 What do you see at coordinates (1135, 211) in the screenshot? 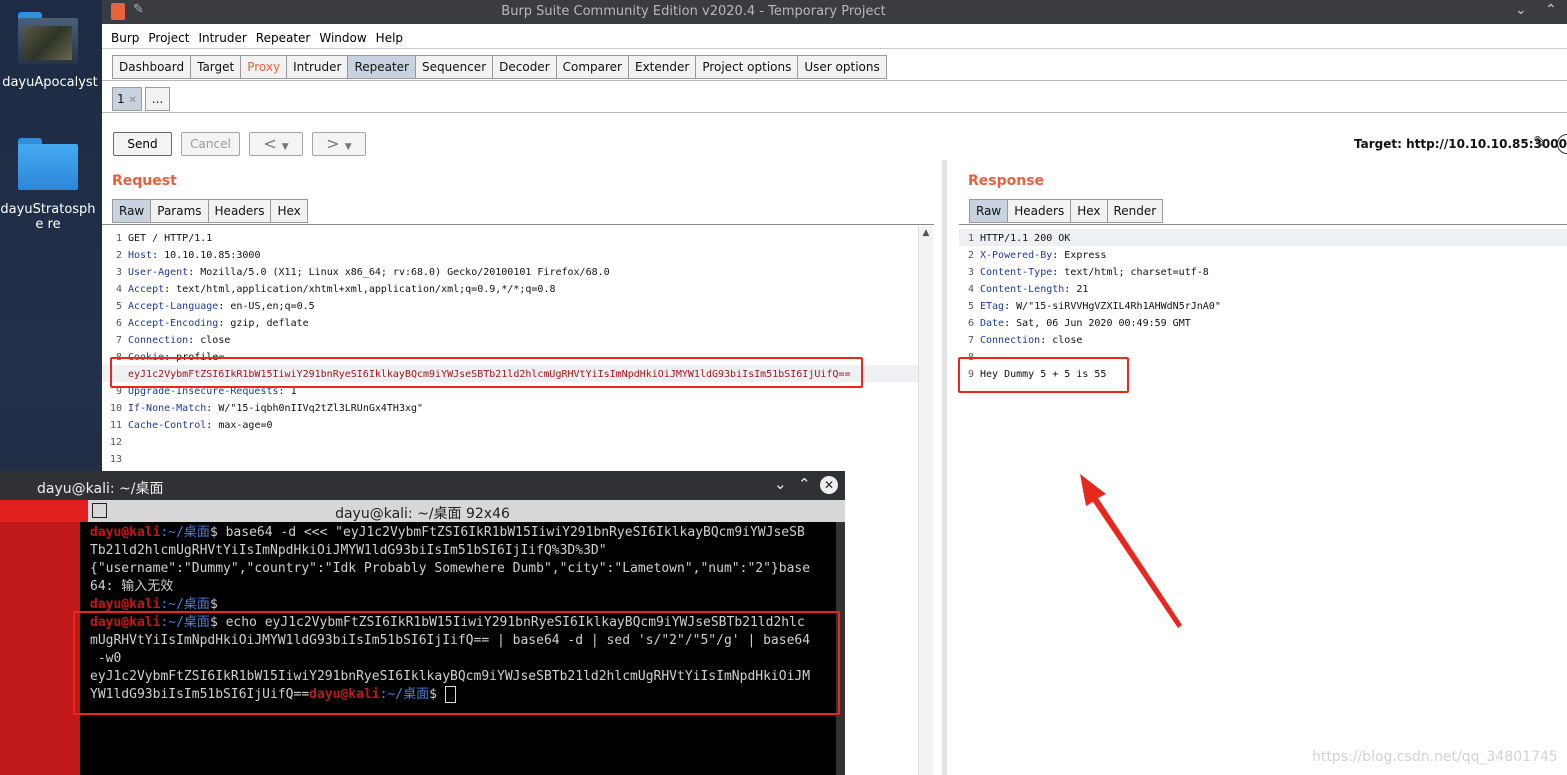
I see `response-tab-render: Render` at bounding box center [1135, 211].